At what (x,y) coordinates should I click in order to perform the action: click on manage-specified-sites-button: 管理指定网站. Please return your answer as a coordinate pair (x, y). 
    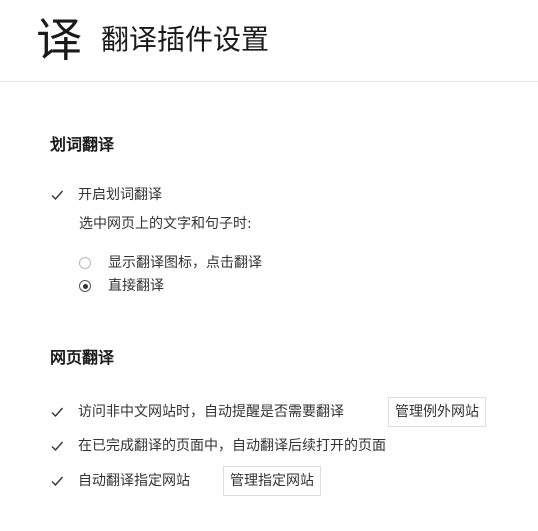
    Looking at the image, I should click on (272, 481).